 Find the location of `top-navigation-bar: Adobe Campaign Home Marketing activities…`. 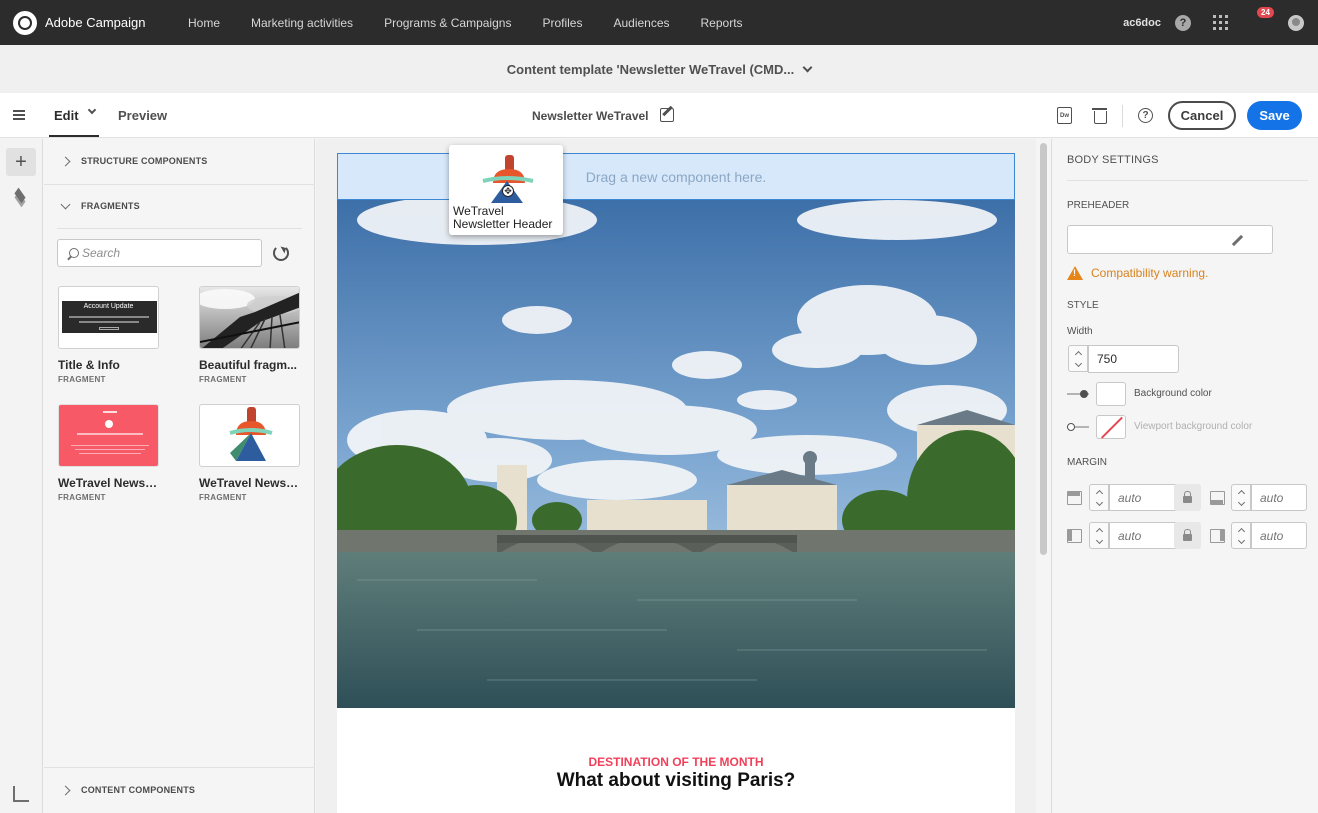

top-navigation-bar: Adobe Campaign Home Marketing activities… is located at coordinates (659, 22).